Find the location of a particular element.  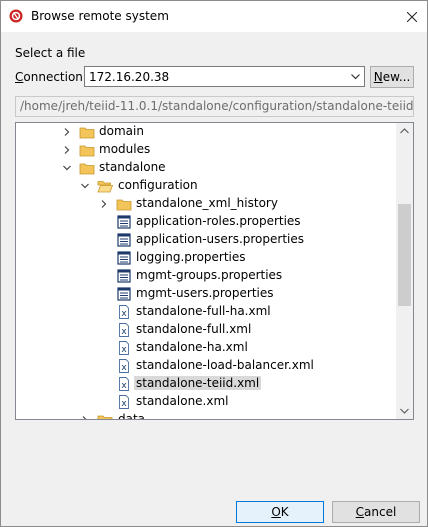

tree-item: application-users.properties is located at coordinates (206, 240).